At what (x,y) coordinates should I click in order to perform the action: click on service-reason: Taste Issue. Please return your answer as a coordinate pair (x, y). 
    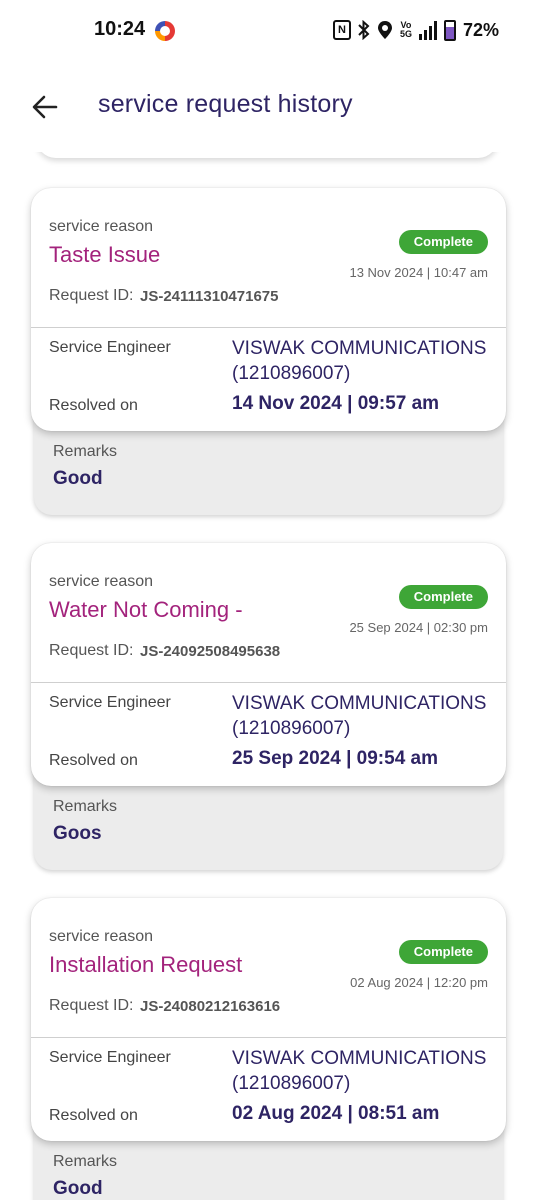
    Looking at the image, I should click on (105, 254).